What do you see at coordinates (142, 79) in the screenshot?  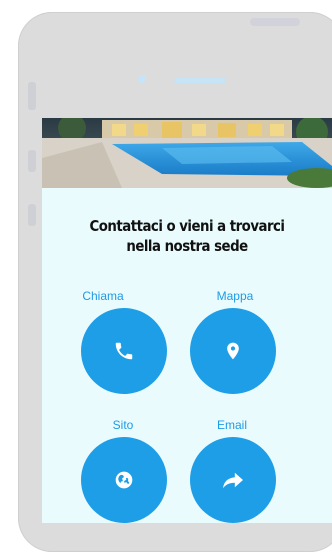 I see `camera-icon` at bounding box center [142, 79].